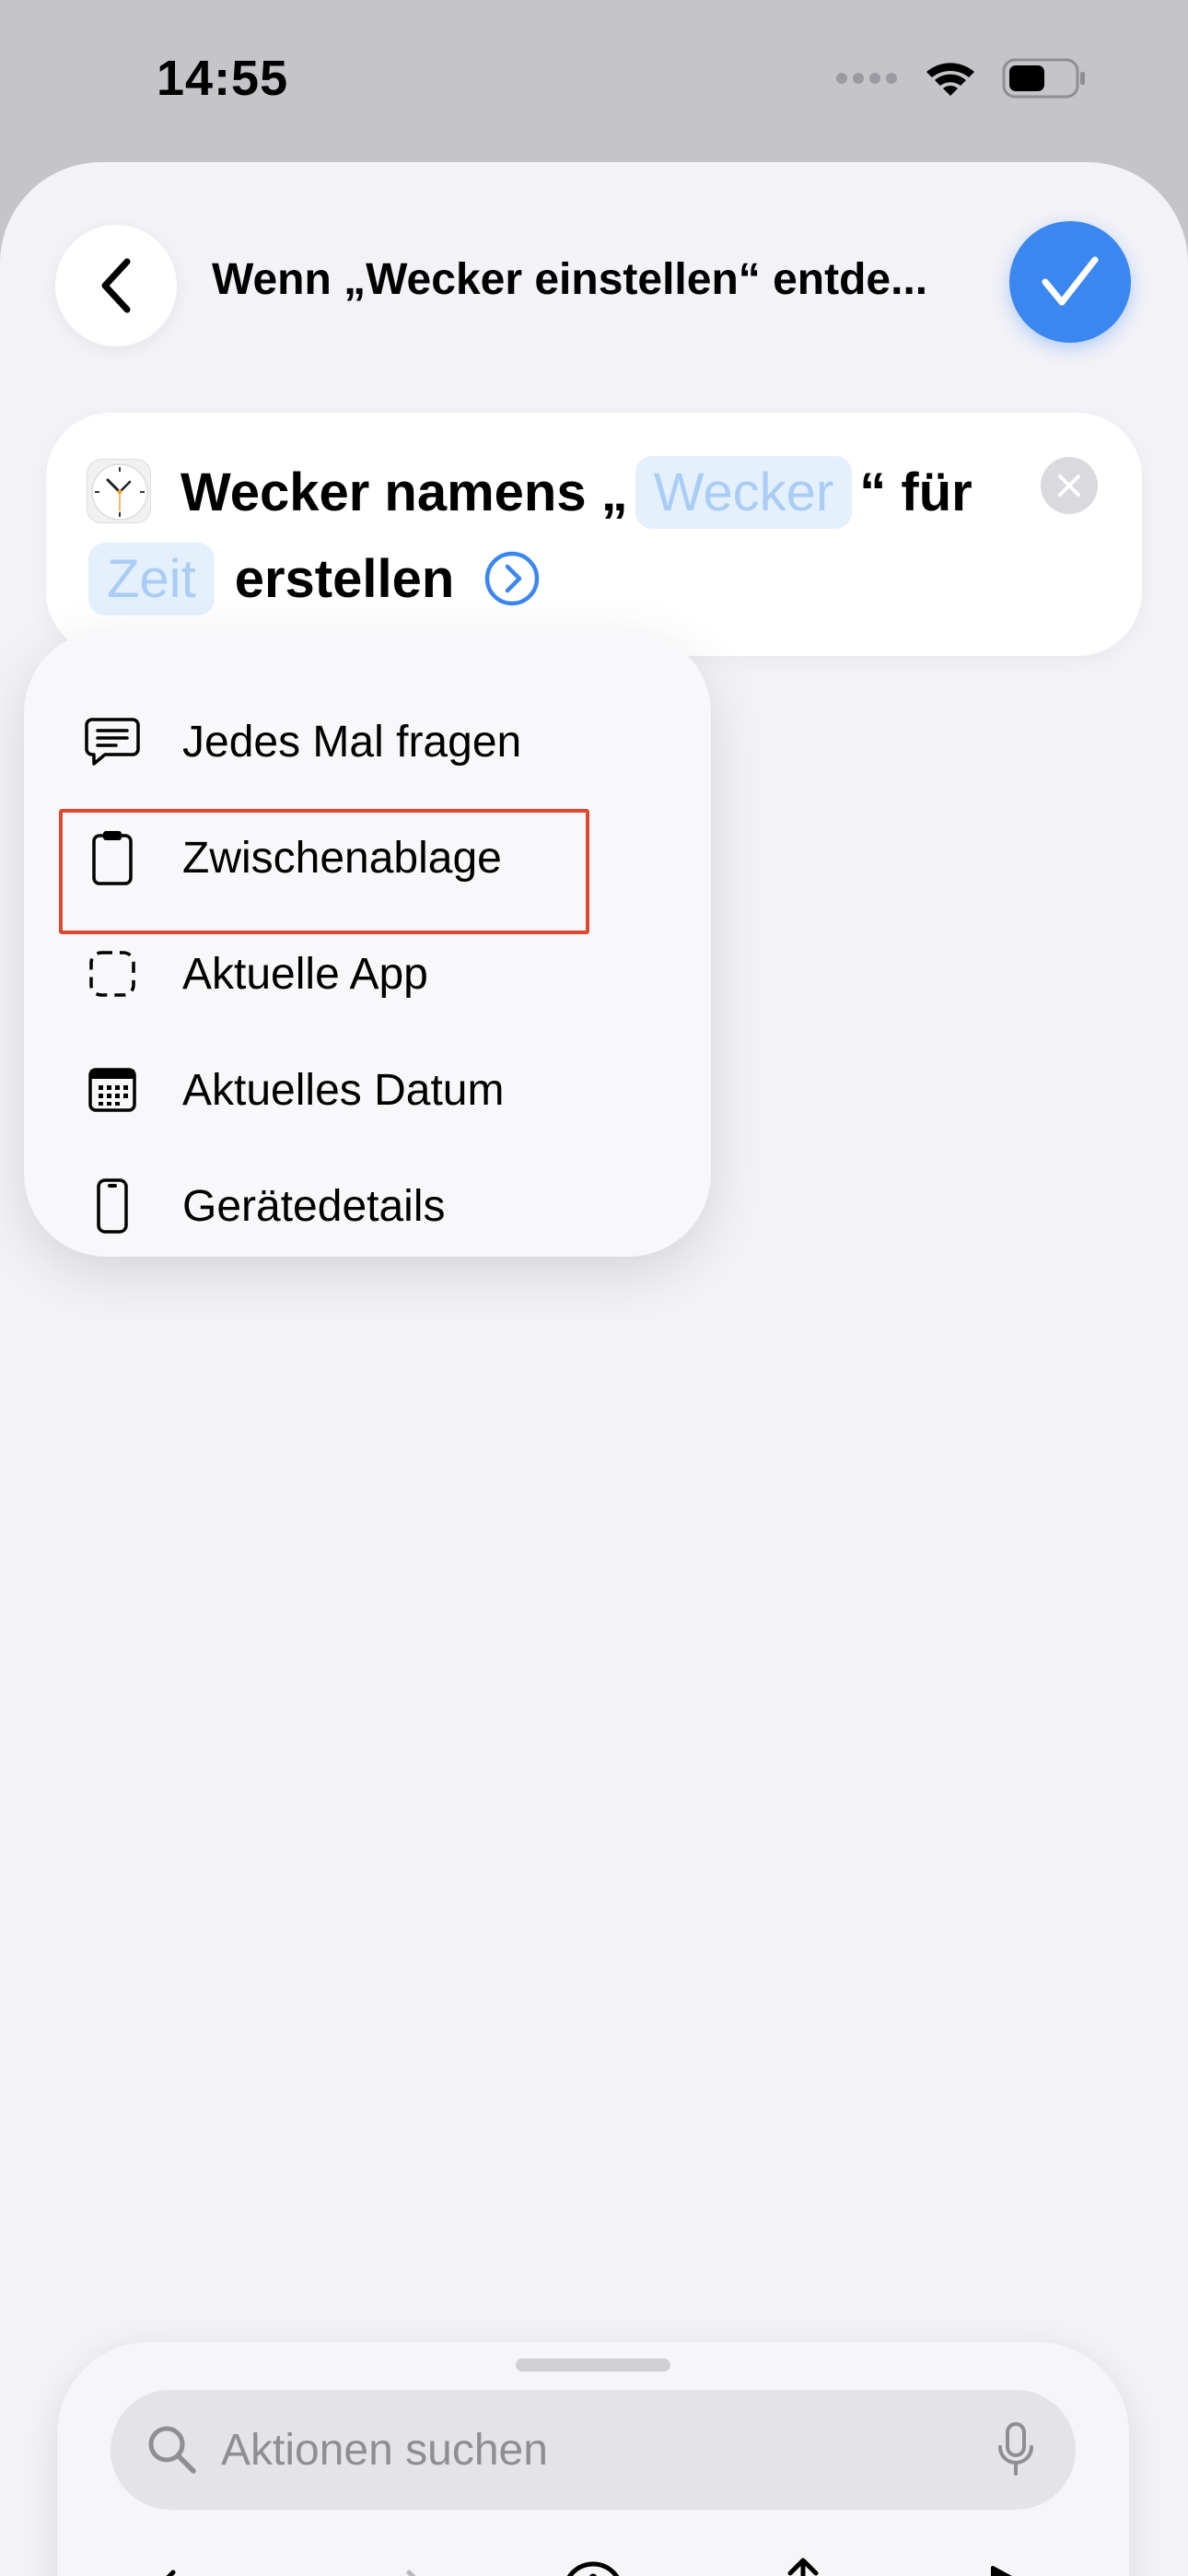  What do you see at coordinates (352, 742) in the screenshot?
I see `menu-item-label: Jedes Mal fragen` at bounding box center [352, 742].